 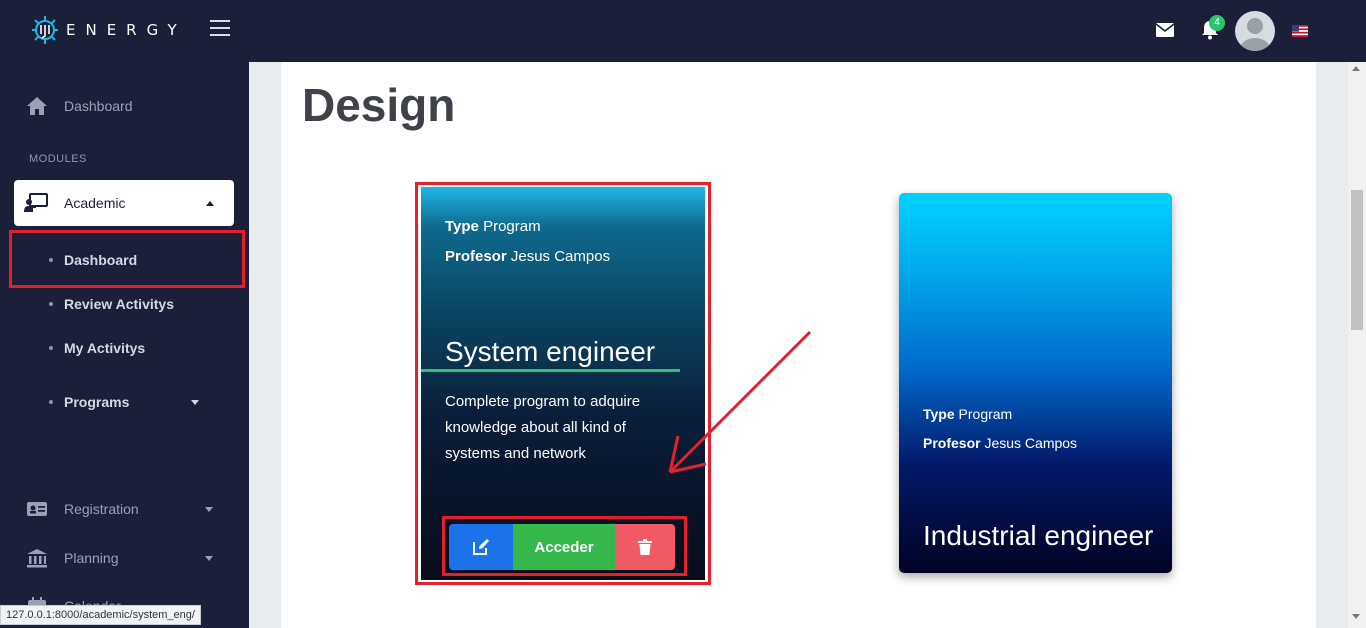 What do you see at coordinates (95, 203) in the screenshot?
I see `sidebar-item-label: Academic` at bounding box center [95, 203].